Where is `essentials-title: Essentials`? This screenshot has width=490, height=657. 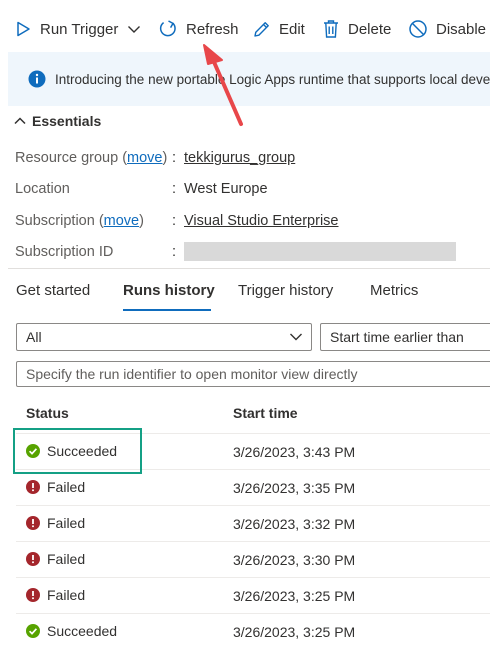 essentials-title: Essentials is located at coordinates (67, 121).